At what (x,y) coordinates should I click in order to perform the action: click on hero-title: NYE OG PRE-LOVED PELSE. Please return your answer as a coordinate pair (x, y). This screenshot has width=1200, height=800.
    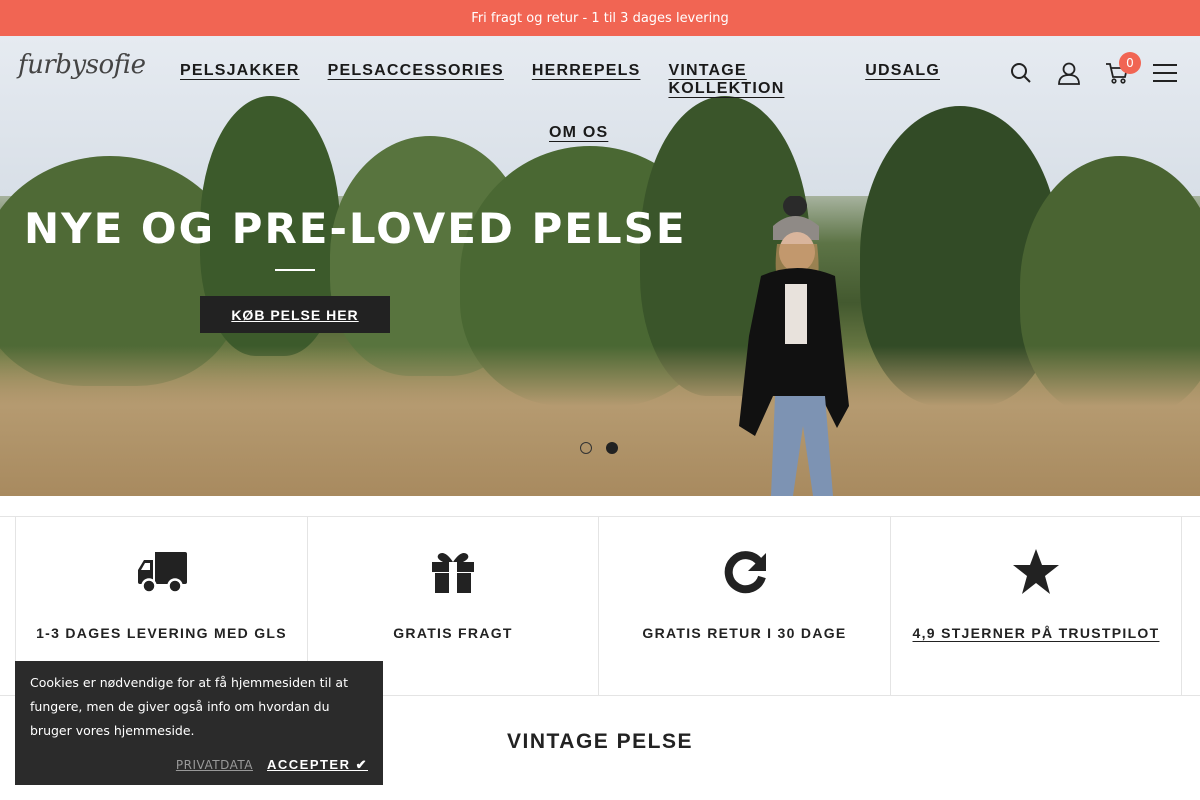
    Looking at the image, I should click on (355, 228).